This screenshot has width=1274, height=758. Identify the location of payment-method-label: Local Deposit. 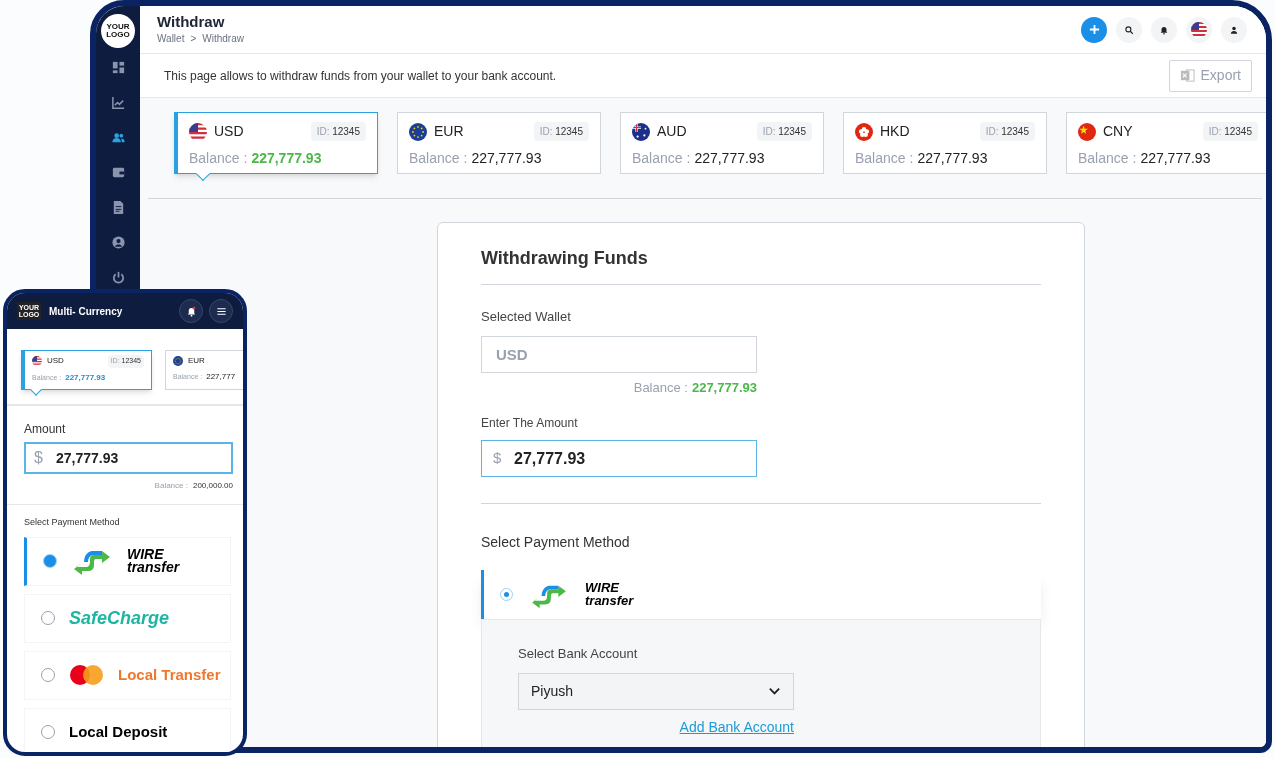
(118, 731).